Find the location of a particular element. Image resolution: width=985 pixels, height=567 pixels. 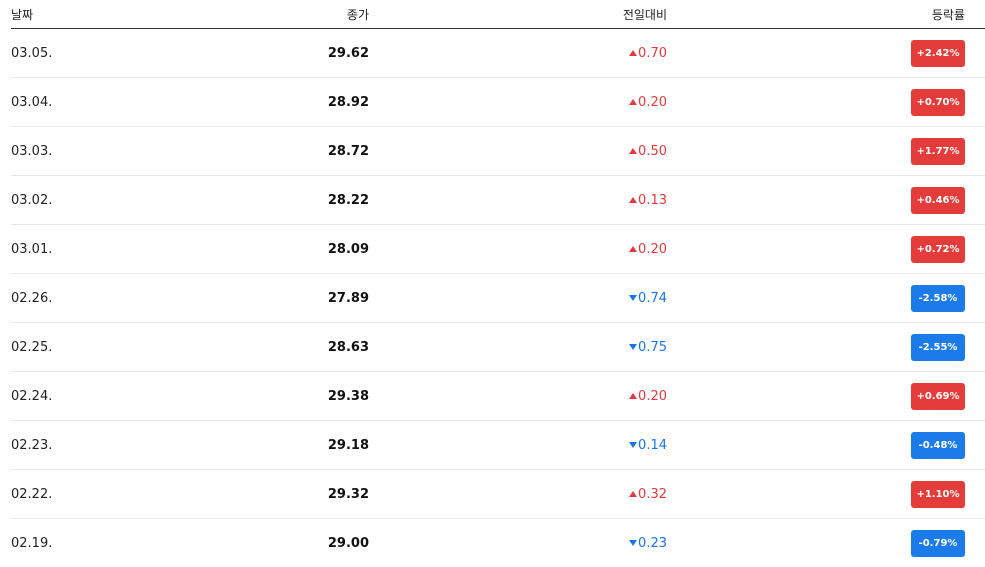

cell-rate: -2.55% is located at coordinates (826, 347).